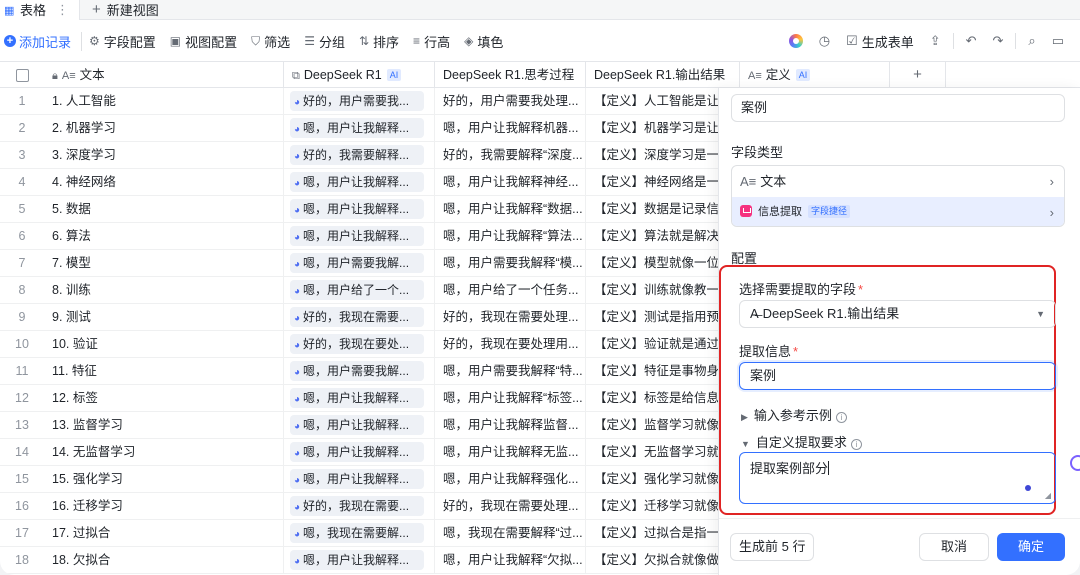 This screenshot has height=575, width=1080. I want to click on cell-text: 4. 神经网络, so click(164, 182).